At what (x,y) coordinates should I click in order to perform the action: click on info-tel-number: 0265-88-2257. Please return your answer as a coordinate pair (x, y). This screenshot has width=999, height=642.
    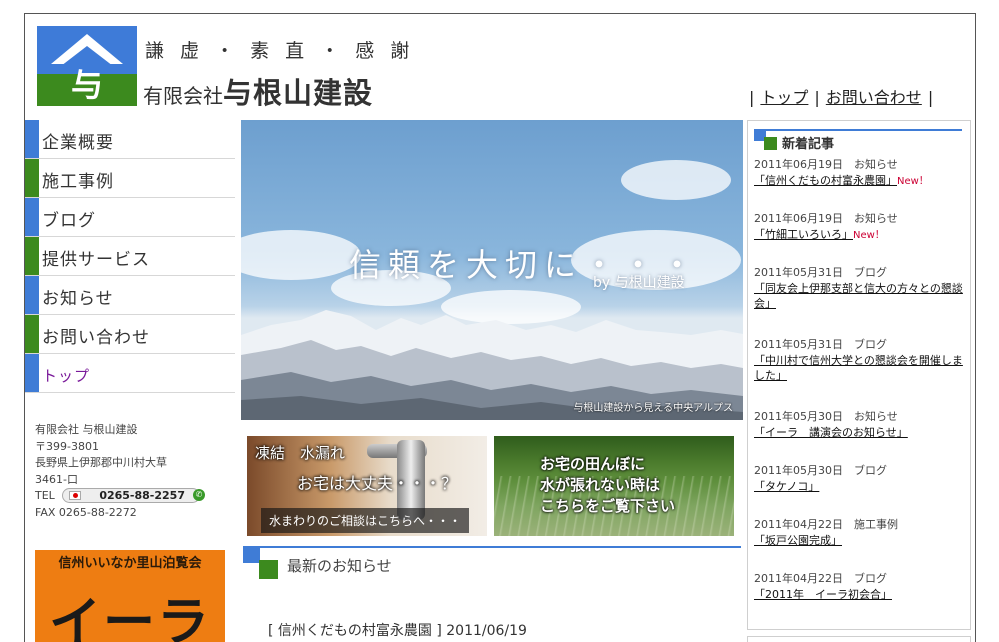
    Looking at the image, I should click on (142, 495).